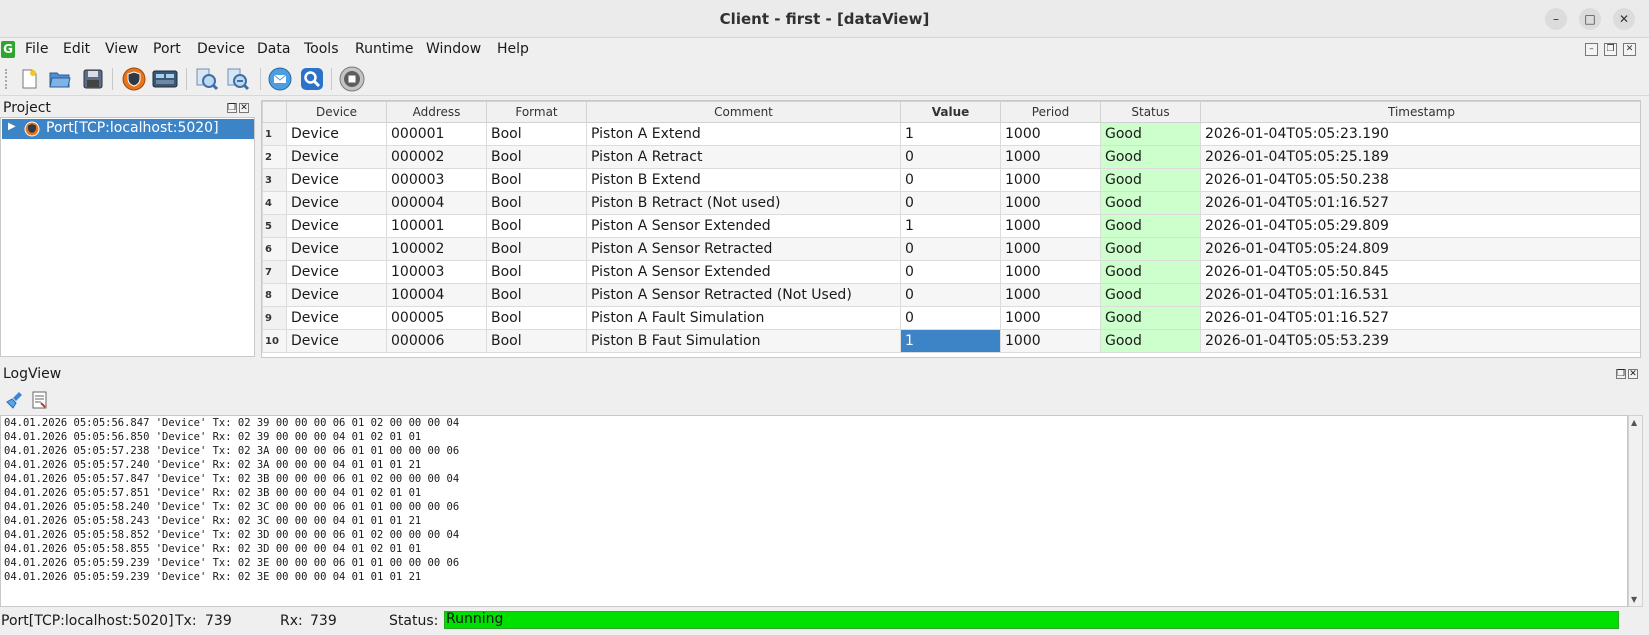 This screenshot has height=635, width=1649. I want to click on cell-address: 000004, so click(436, 203).